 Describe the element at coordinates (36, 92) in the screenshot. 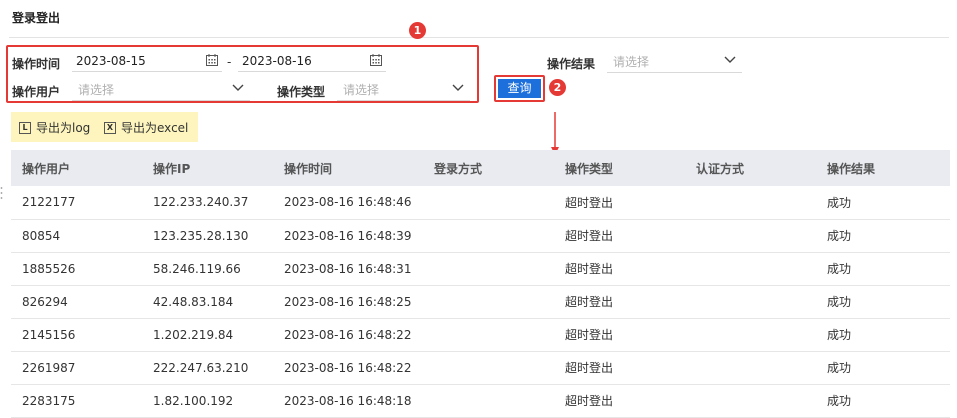

I see `operation-user-label: 操作用户` at that location.